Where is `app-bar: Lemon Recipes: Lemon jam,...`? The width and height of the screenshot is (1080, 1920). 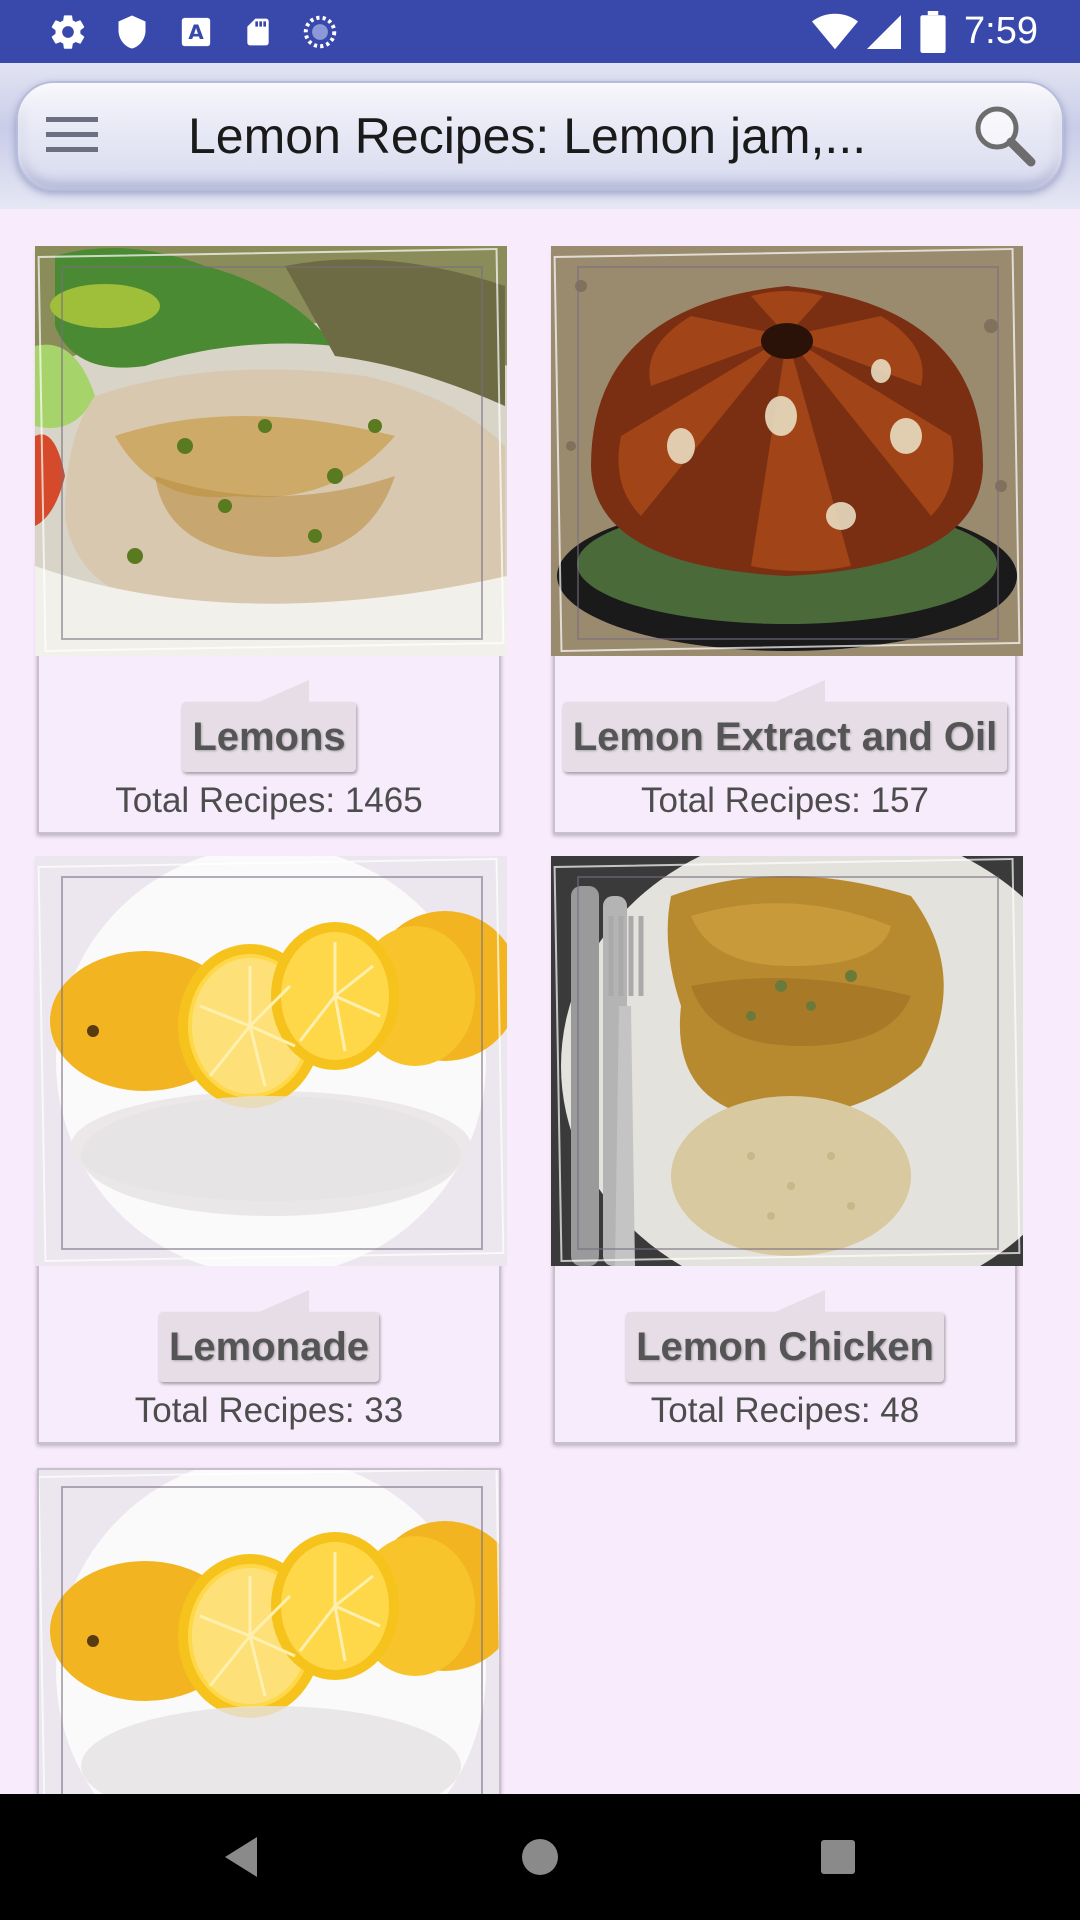
app-bar: Lemon Recipes: Lemon jam,... is located at coordinates (540, 136).